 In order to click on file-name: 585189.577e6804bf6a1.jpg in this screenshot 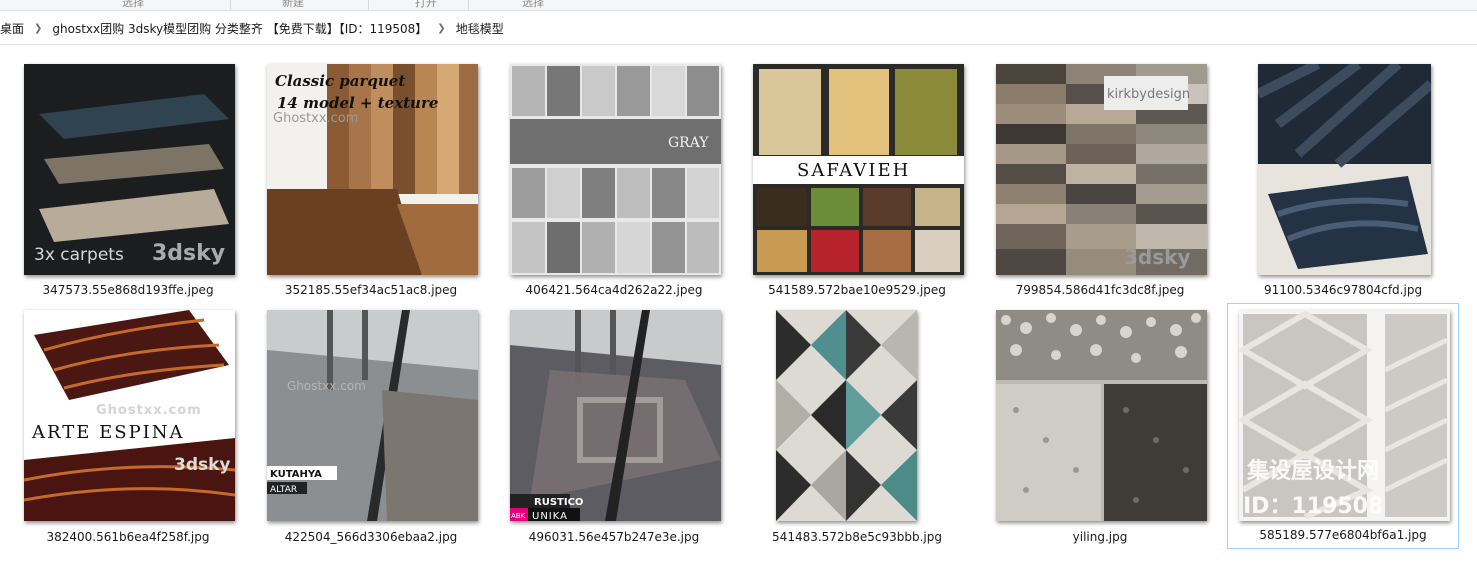, I will do `click(1343, 535)`.